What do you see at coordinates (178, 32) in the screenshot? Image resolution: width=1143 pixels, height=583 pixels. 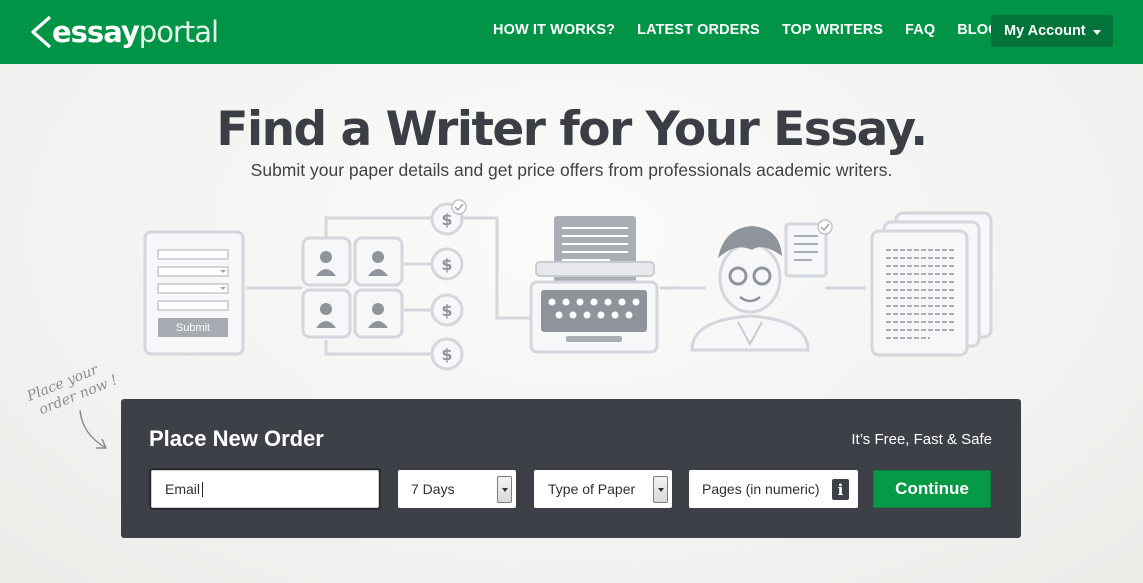 I see `logo-text-portal: portal` at bounding box center [178, 32].